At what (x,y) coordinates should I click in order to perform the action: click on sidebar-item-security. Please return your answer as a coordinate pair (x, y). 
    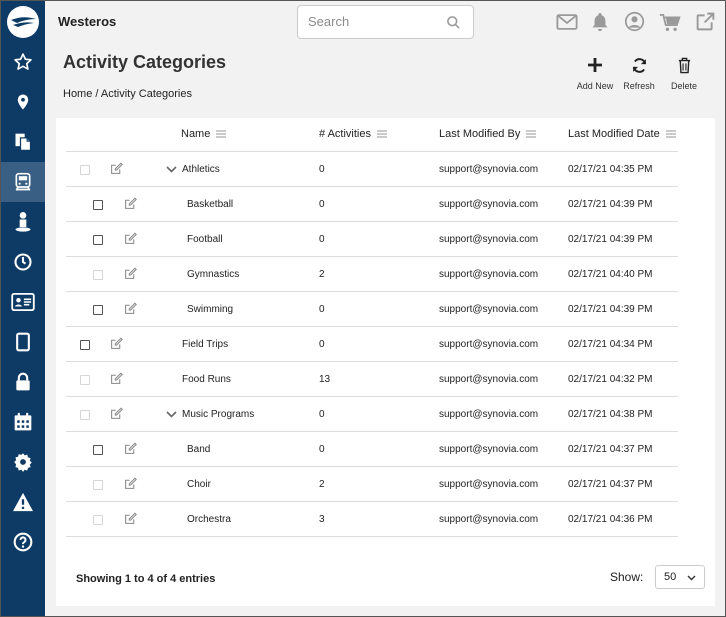
    Looking at the image, I should click on (23, 382).